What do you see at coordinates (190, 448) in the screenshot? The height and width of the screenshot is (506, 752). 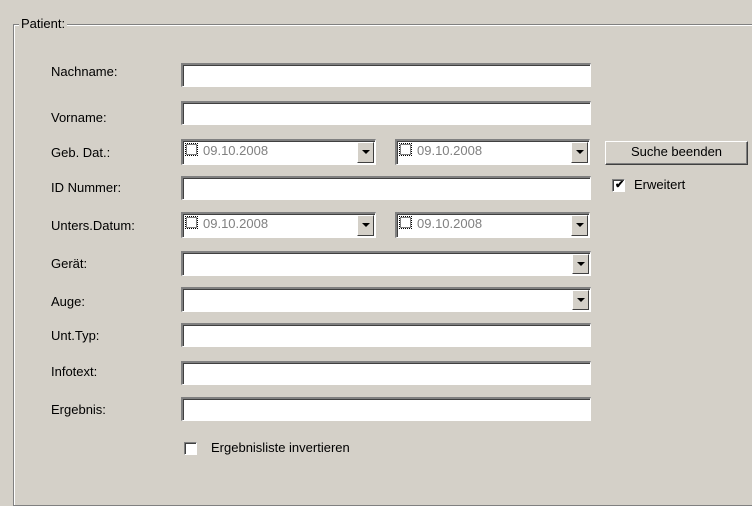 I see `invertieren-checkbox` at bounding box center [190, 448].